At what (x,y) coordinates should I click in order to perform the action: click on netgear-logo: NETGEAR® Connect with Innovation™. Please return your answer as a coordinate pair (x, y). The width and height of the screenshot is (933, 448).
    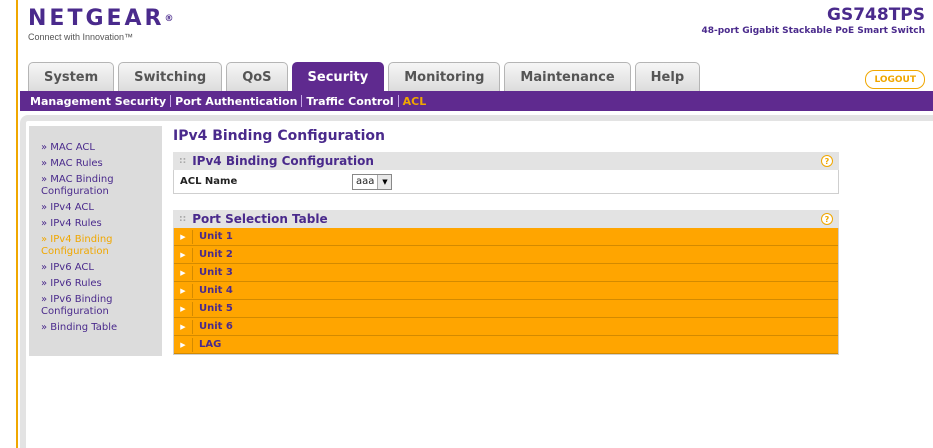
    Looking at the image, I should click on (101, 24).